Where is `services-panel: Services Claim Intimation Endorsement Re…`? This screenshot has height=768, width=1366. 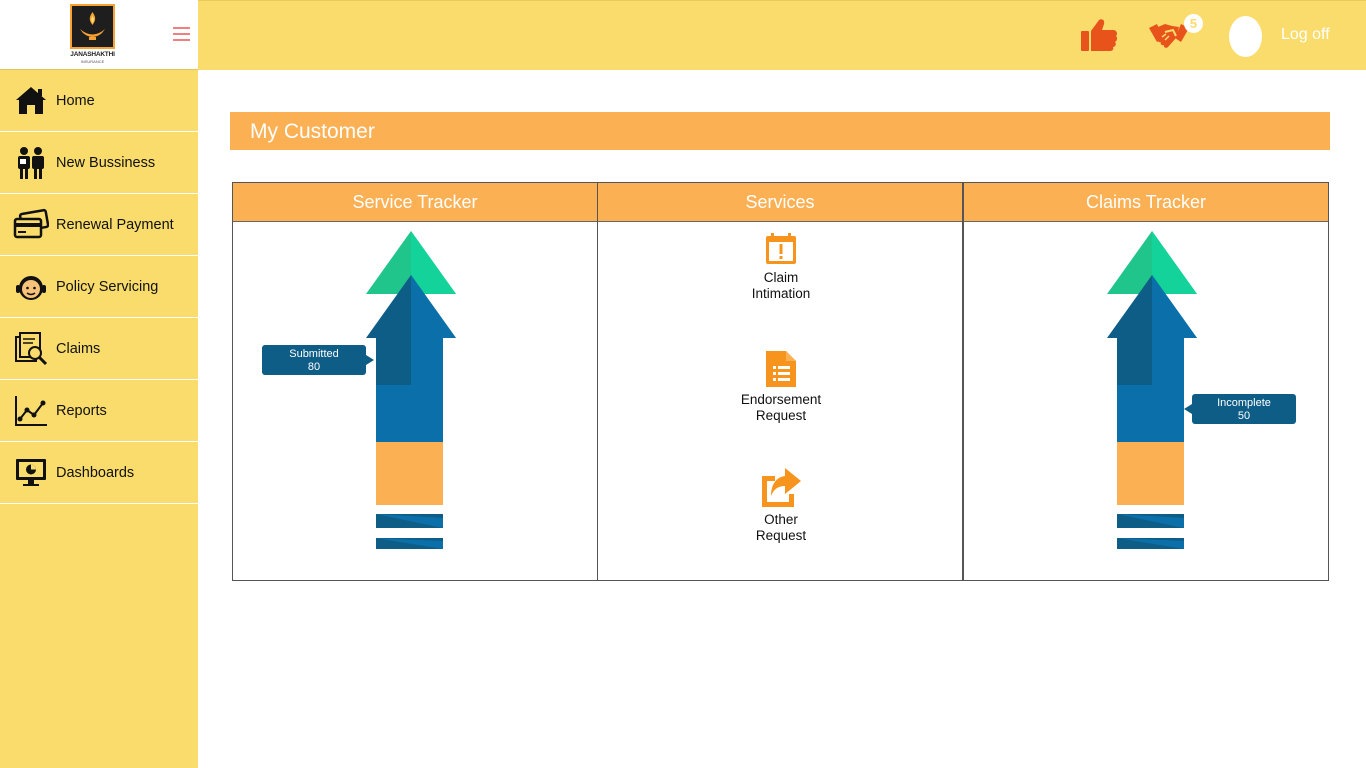
services-panel: Services Claim Intimation Endorsement Re… is located at coordinates (780, 381).